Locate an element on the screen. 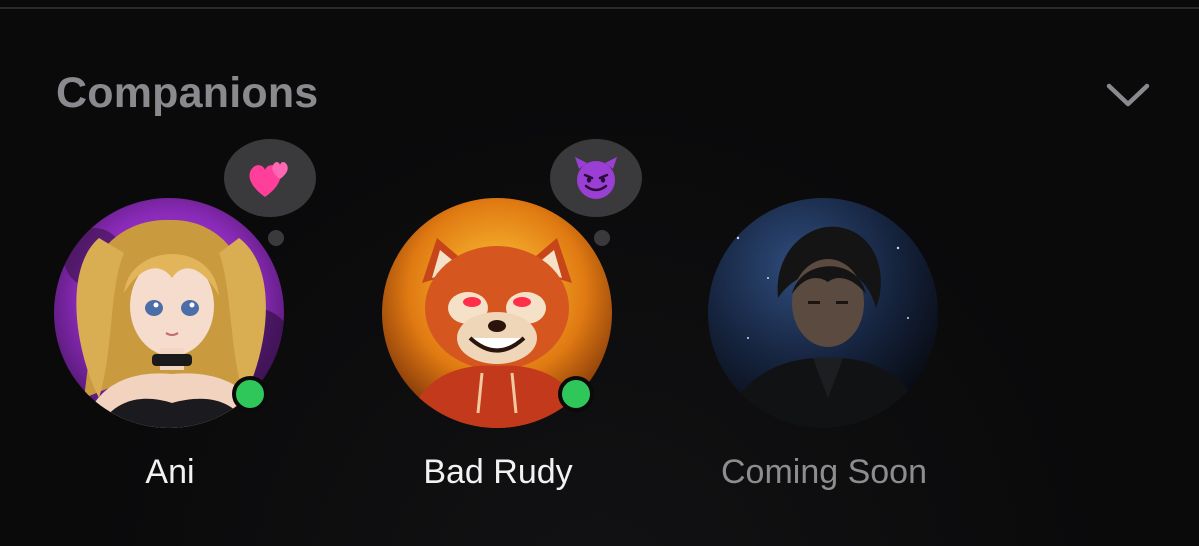 The width and height of the screenshot is (1199, 546). companion-name-ani: Ani is located at coordinates (170, 472).